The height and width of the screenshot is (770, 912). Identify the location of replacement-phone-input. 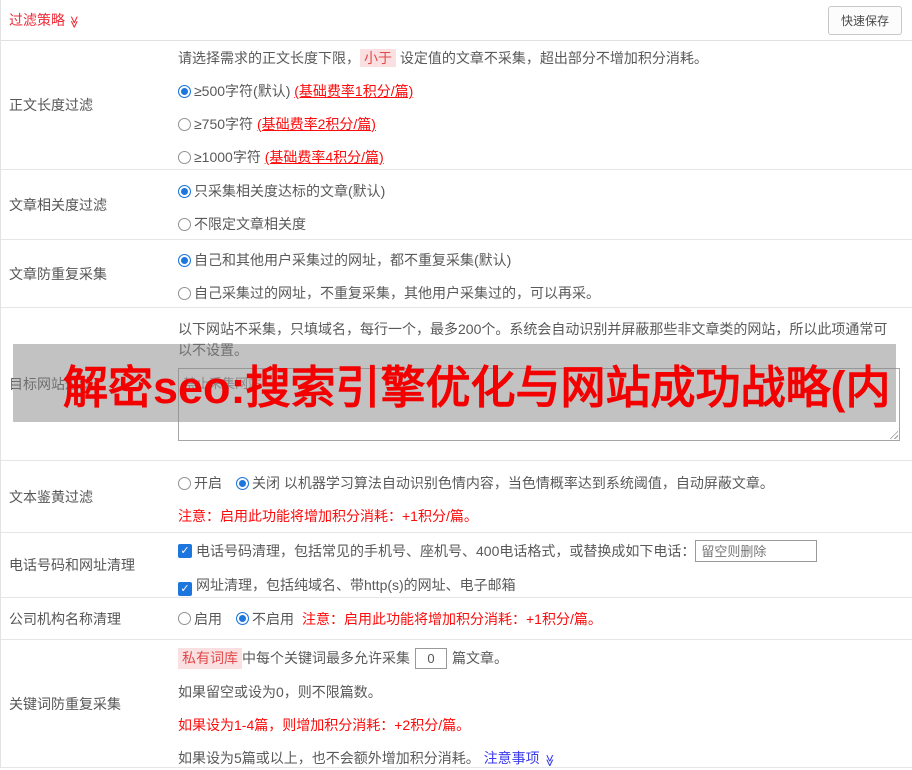
(756, 551).